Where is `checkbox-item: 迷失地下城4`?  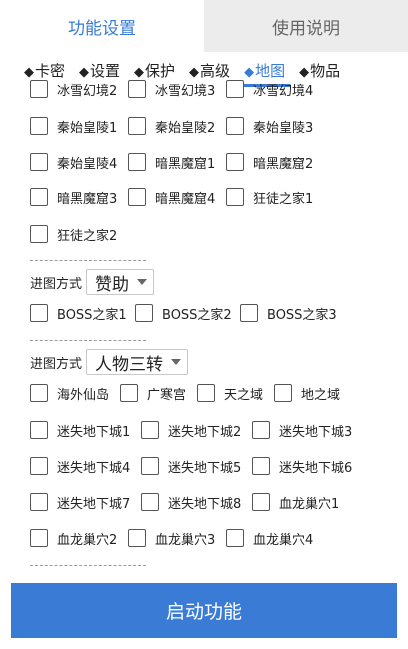 checkbox-item: 迷失地下城4 is located at coordinates (80, 466).